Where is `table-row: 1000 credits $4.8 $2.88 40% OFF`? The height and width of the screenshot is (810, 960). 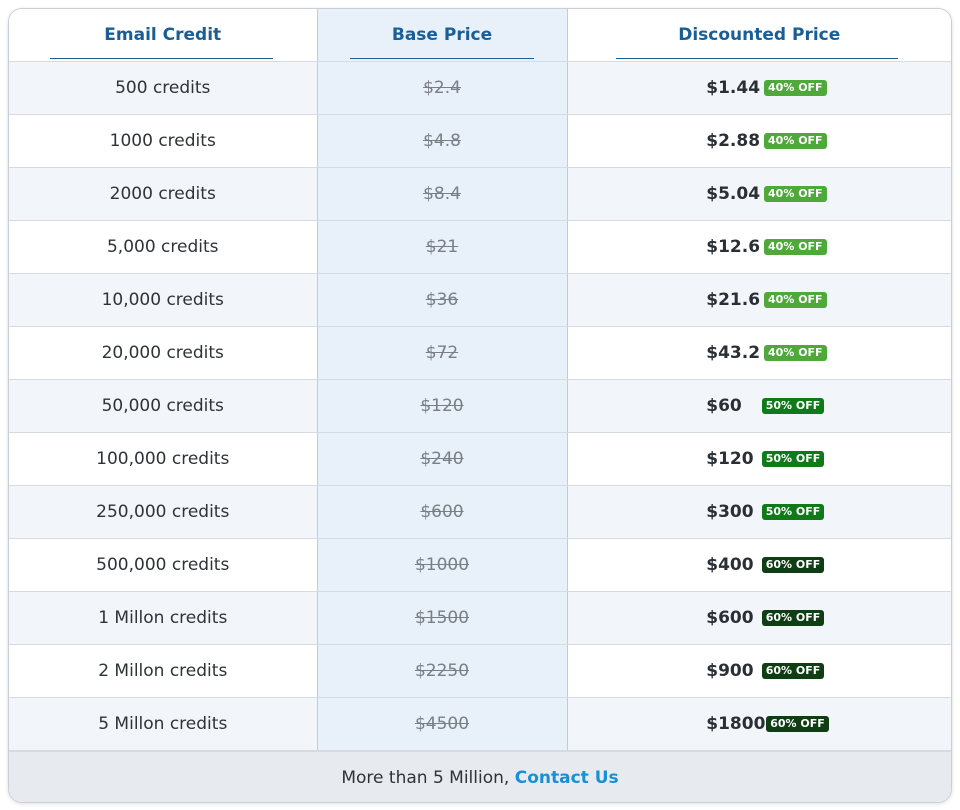 table-row: 1000 credits $4.8 $2.88 40% OFF is located at coordinates (480, 141).